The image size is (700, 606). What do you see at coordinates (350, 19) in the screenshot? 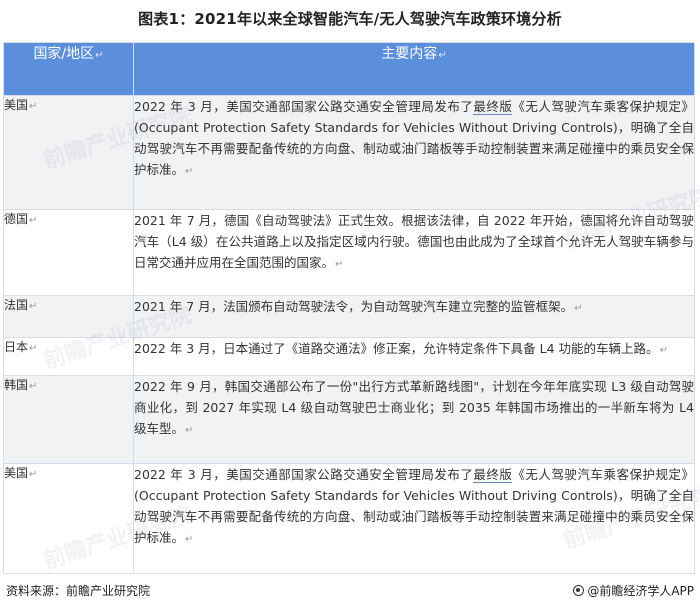
I see `figure-title: 图表1：2021年以来全球智能汽车/无人驾驶汽车政策环境分析` at bounding box center [350, 19].